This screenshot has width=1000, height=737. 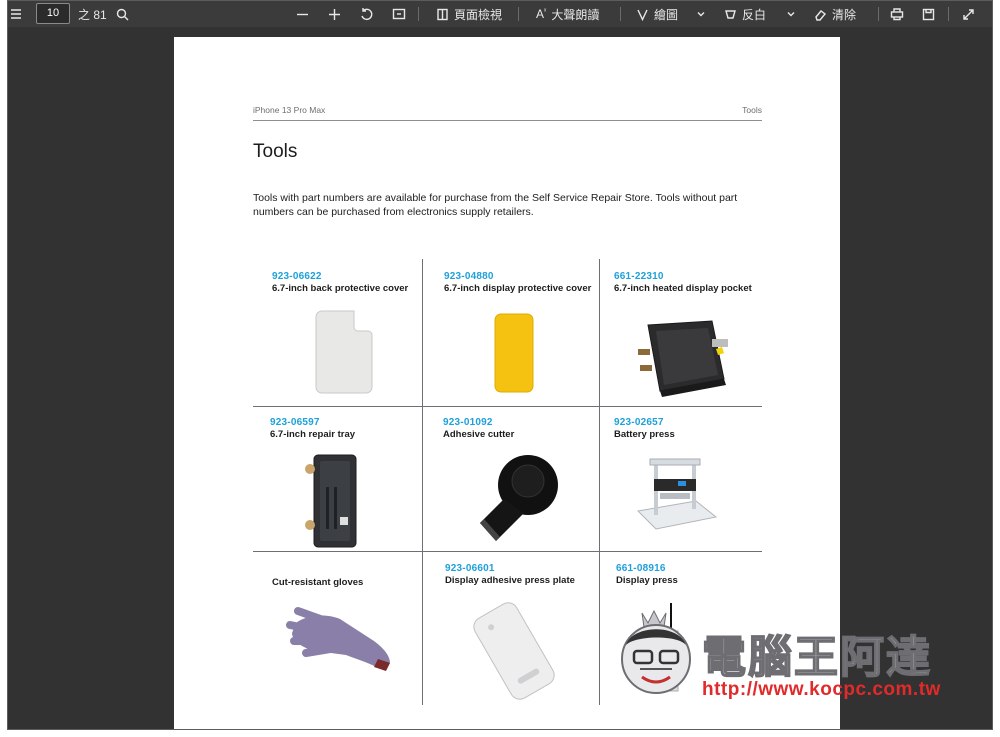 I want to click on fit-page-button, so click(x=399, y=14).